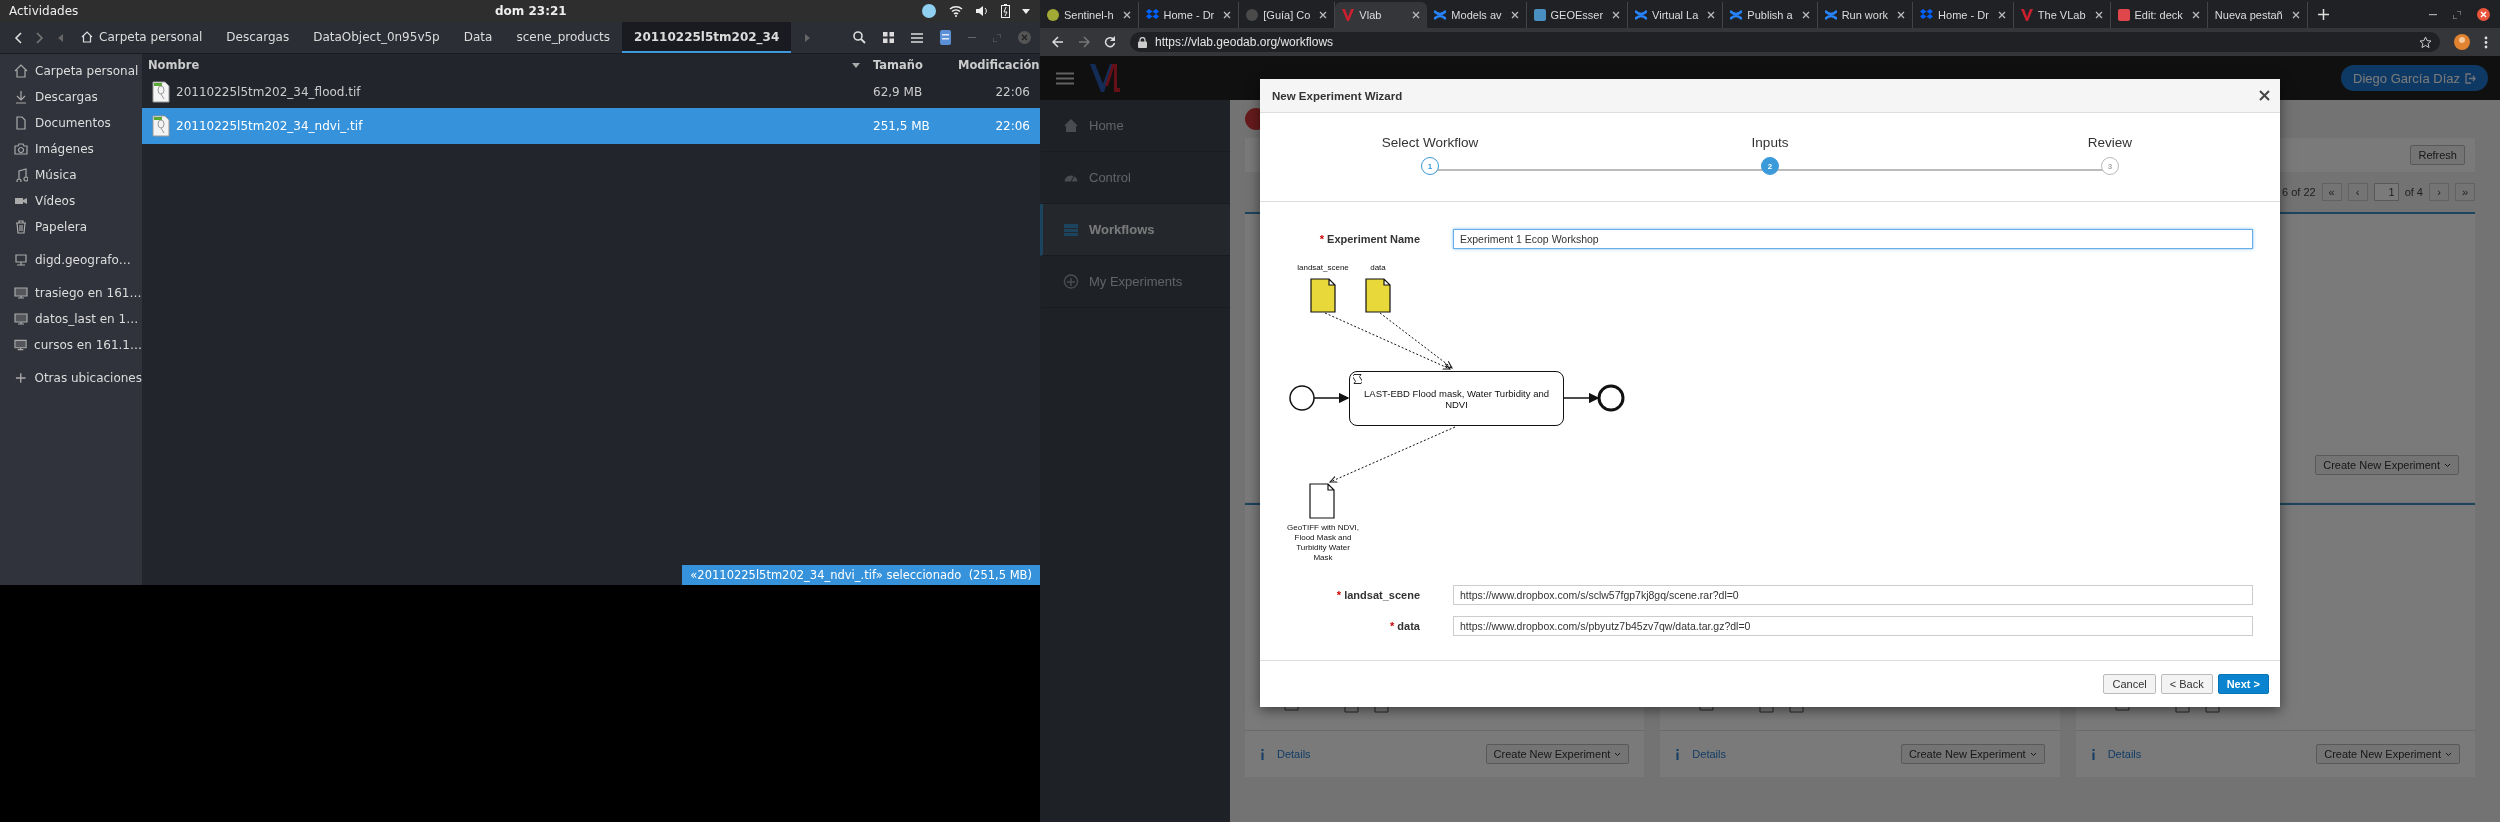 The image size is (2500, 822). I want to click on activities-button: Actividades, so click(39, 11).